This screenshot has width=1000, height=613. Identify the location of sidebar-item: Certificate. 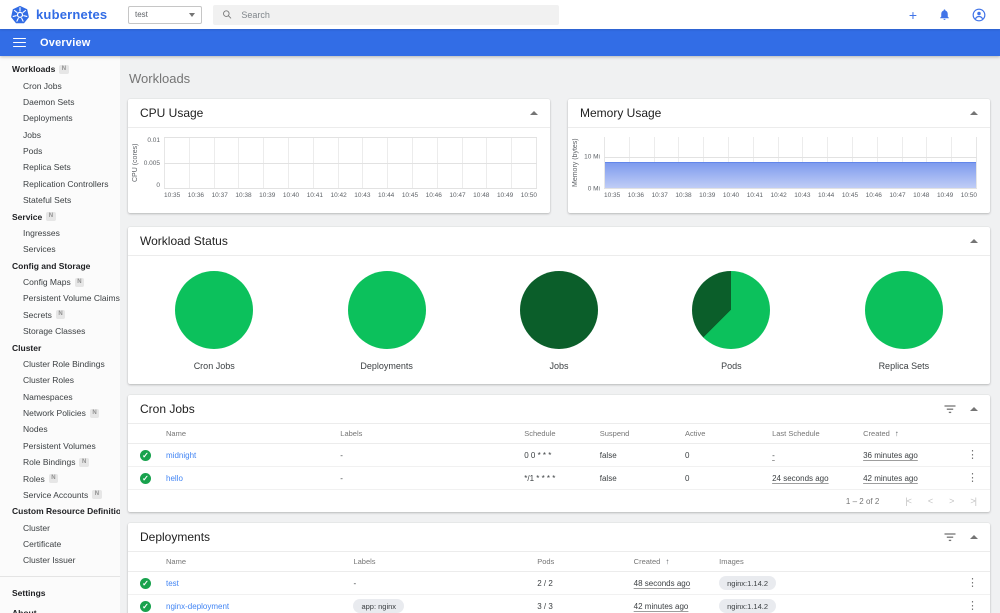
(60, 544).